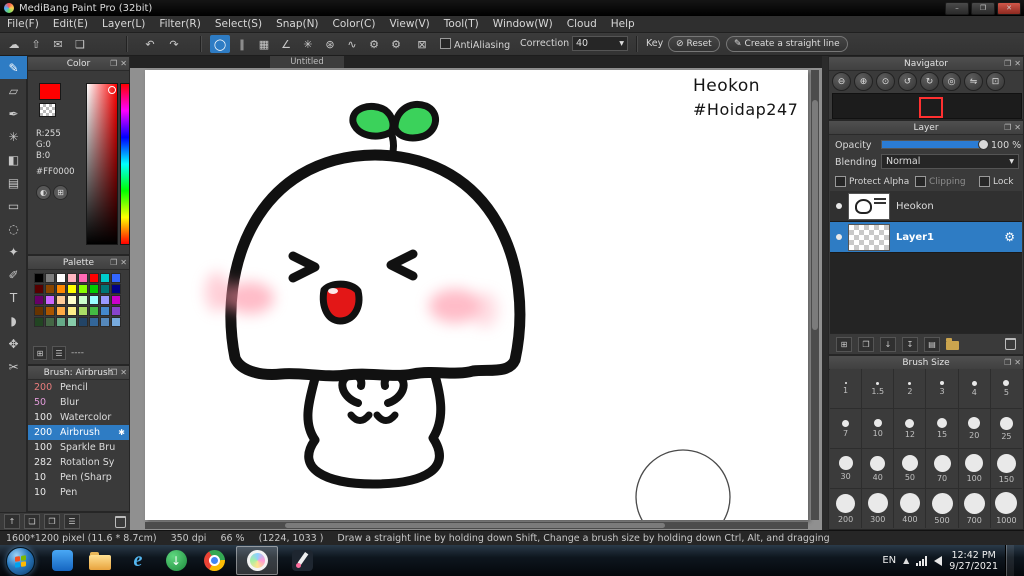  Describe the element at coordinates (13, 159) in the screenshot. I see `fill-tool: ◧` at that location.